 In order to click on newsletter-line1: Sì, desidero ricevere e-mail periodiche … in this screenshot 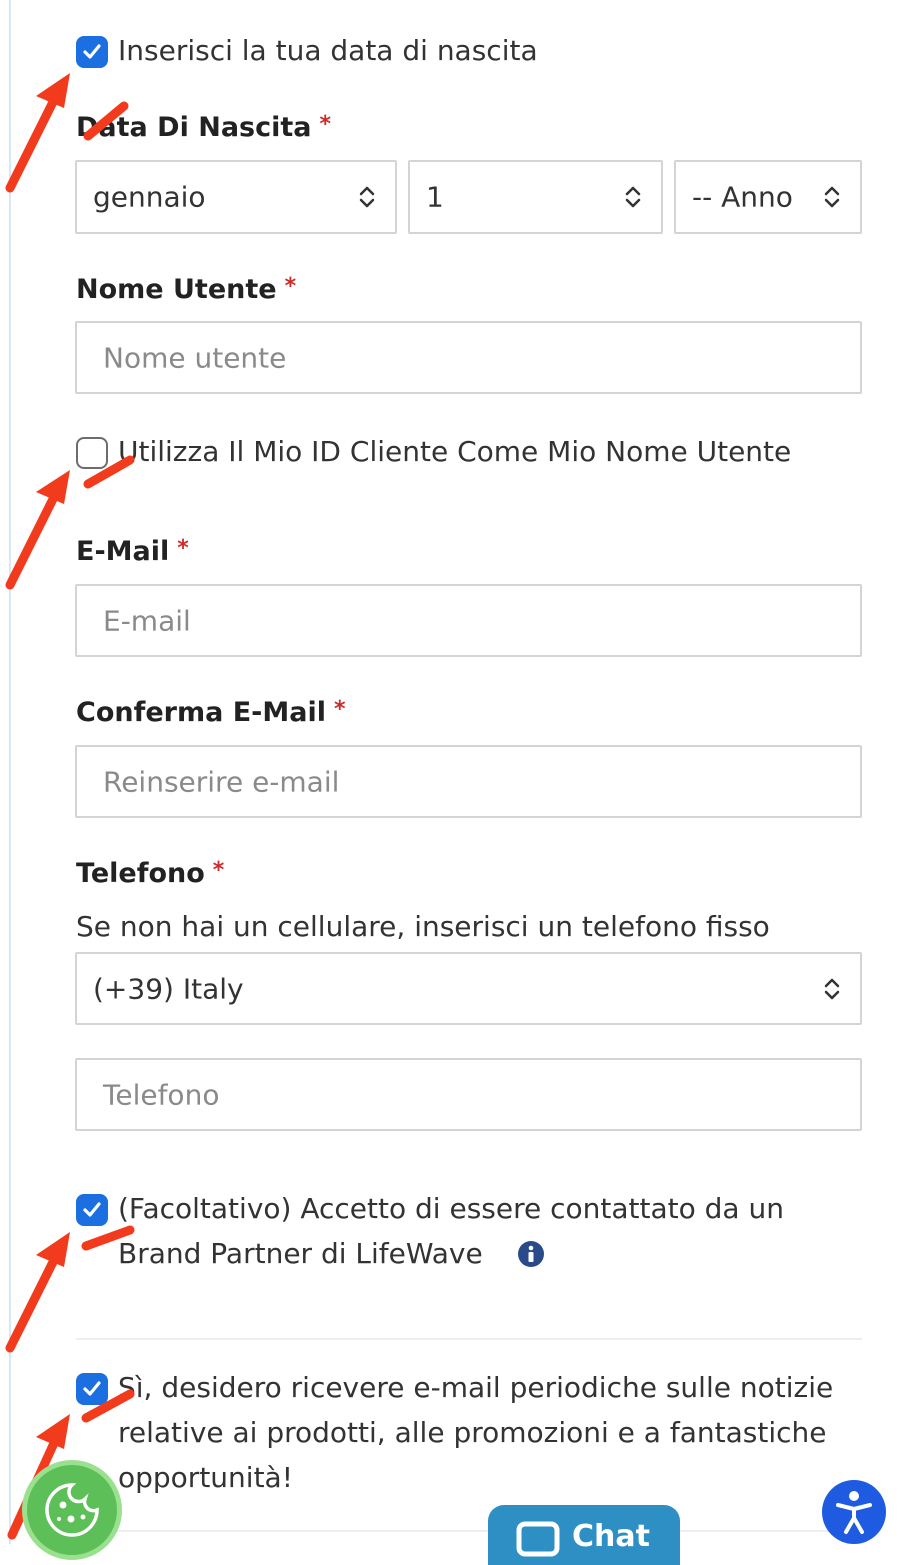, I will do `click(476, 1387)`.